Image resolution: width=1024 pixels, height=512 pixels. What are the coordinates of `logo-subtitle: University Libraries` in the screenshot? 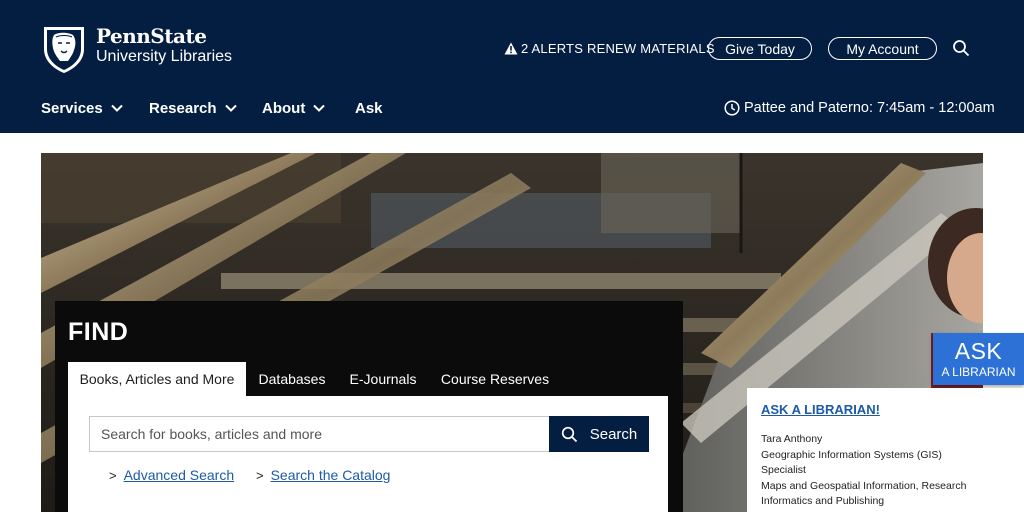 It's located at (164, 56).